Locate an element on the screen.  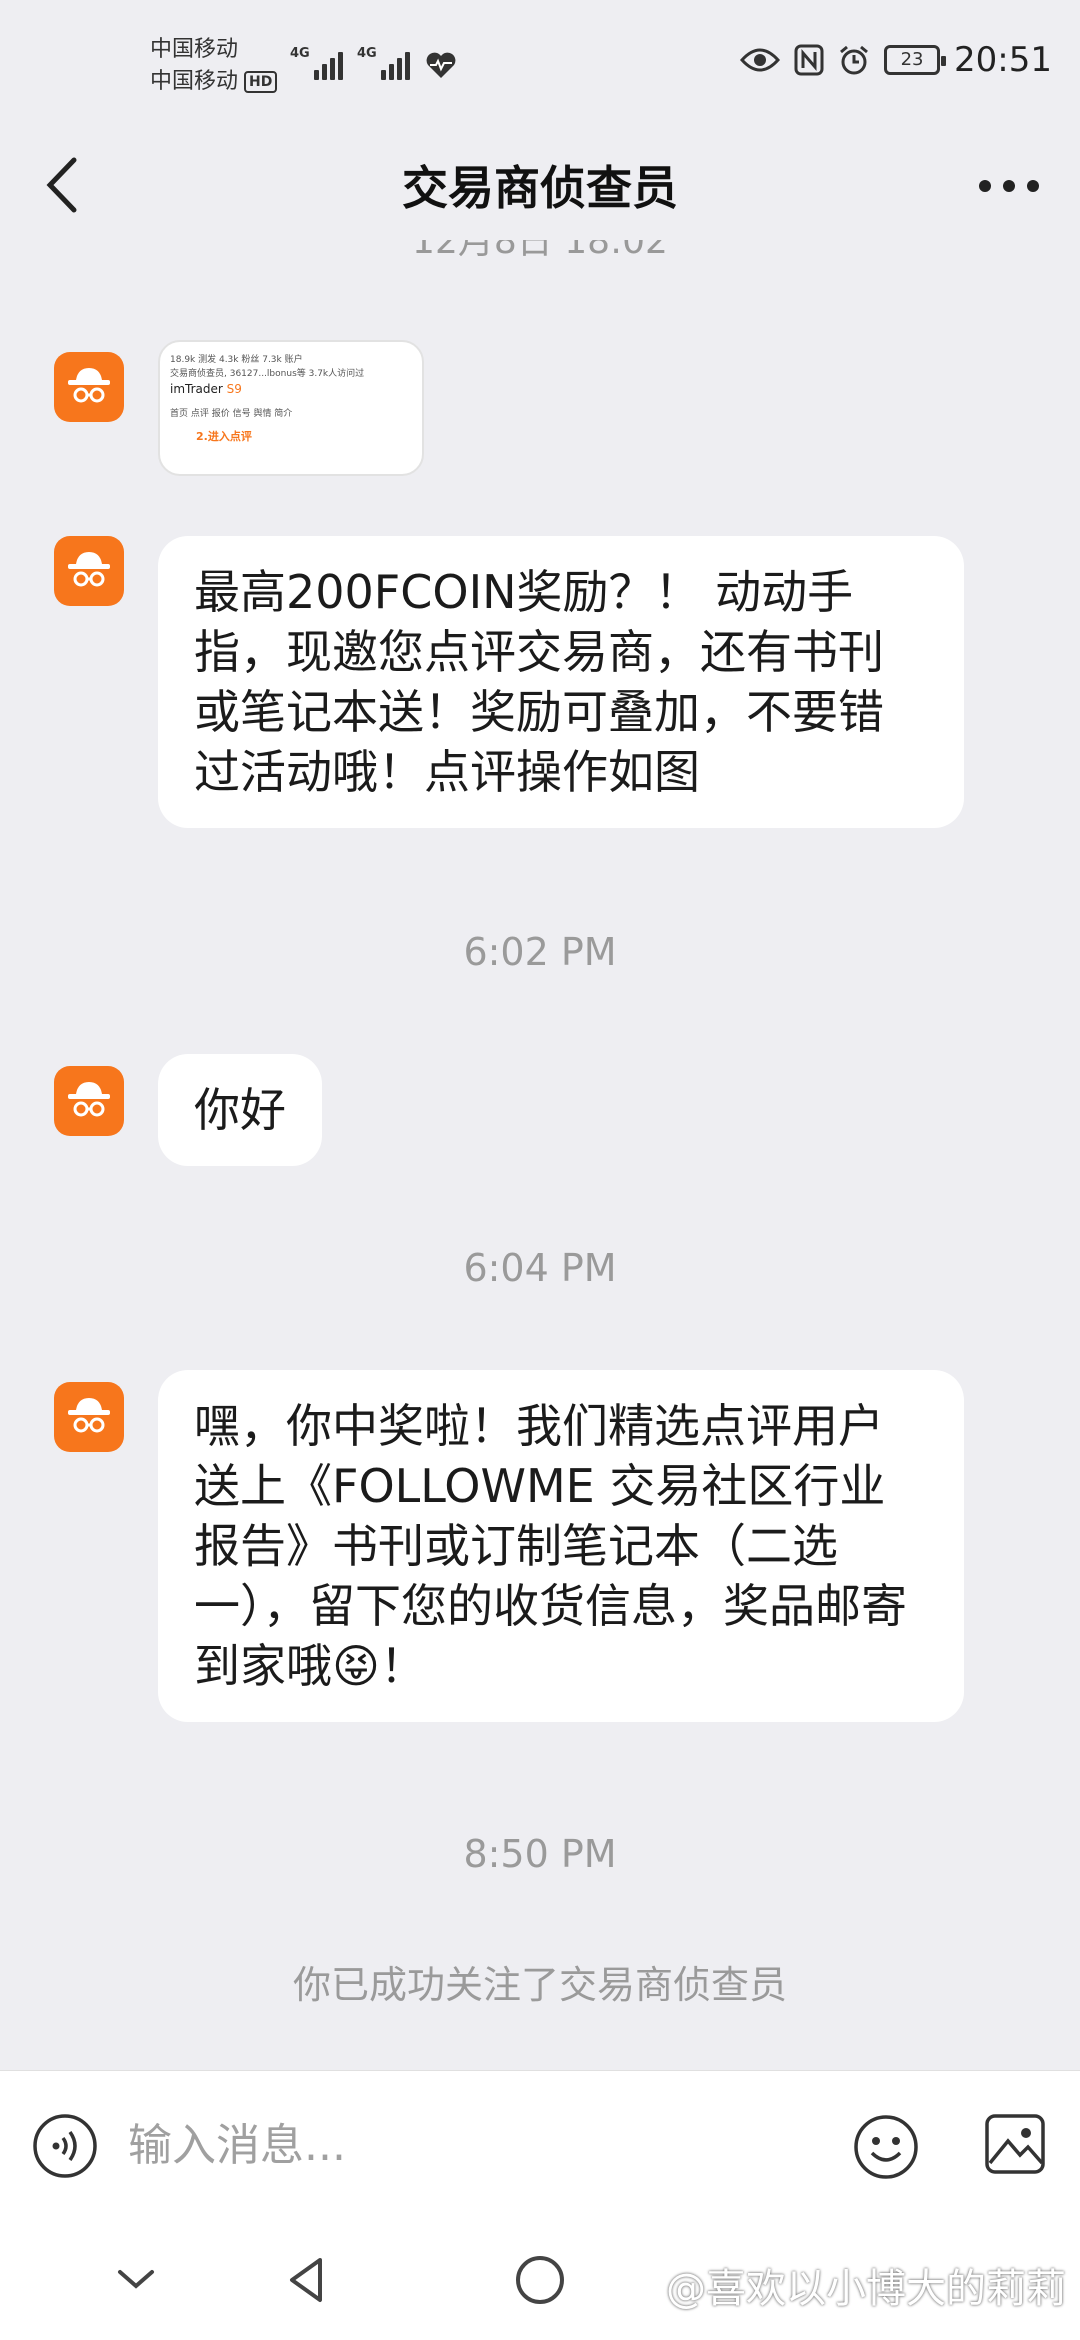
follow-notice: 你已成功关注了交易商侦查员 is located at coordinates (539, 1985).